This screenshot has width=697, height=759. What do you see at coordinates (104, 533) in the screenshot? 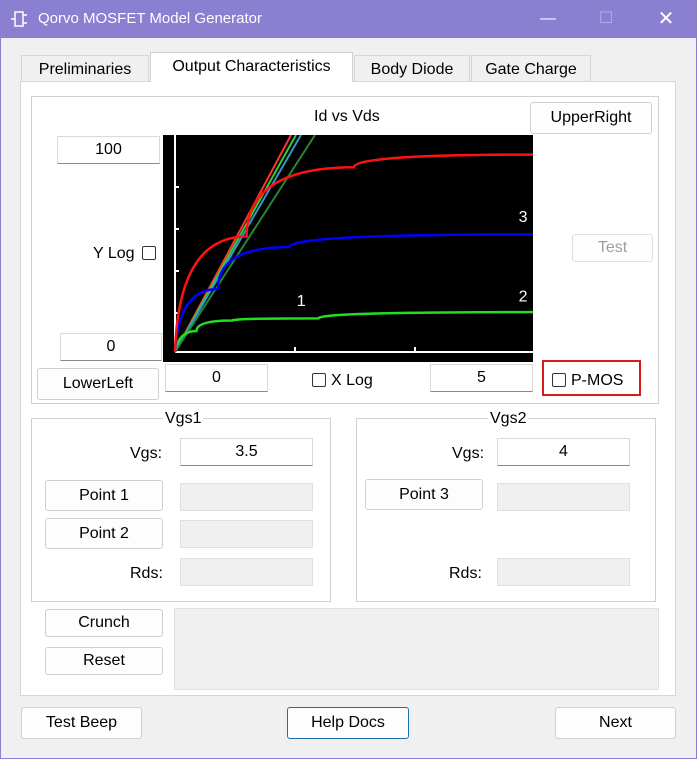
I see `point2-button: Point 2` at bounding box center [104, 533].